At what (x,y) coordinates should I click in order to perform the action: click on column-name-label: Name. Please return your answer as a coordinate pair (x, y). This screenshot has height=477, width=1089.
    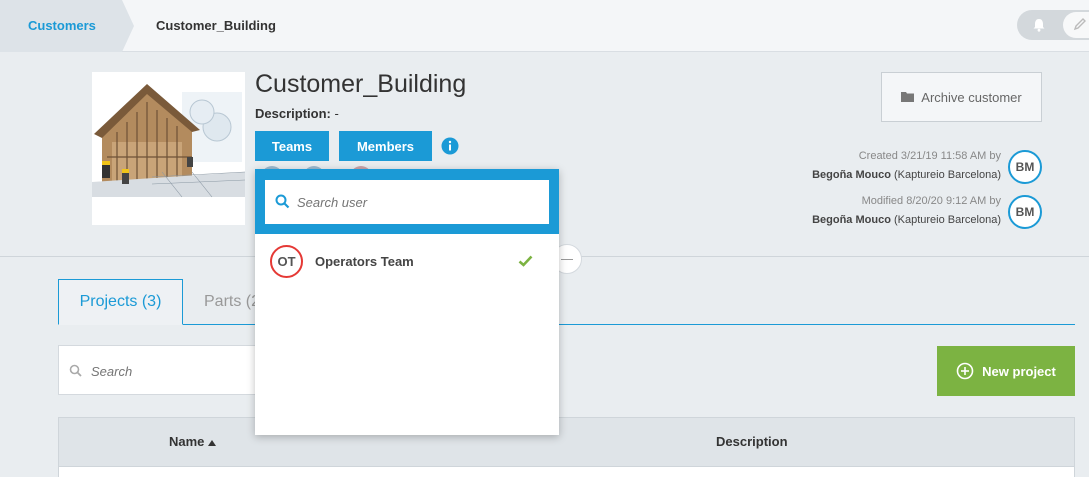
    Looking at the image, I should click on (187, 441).